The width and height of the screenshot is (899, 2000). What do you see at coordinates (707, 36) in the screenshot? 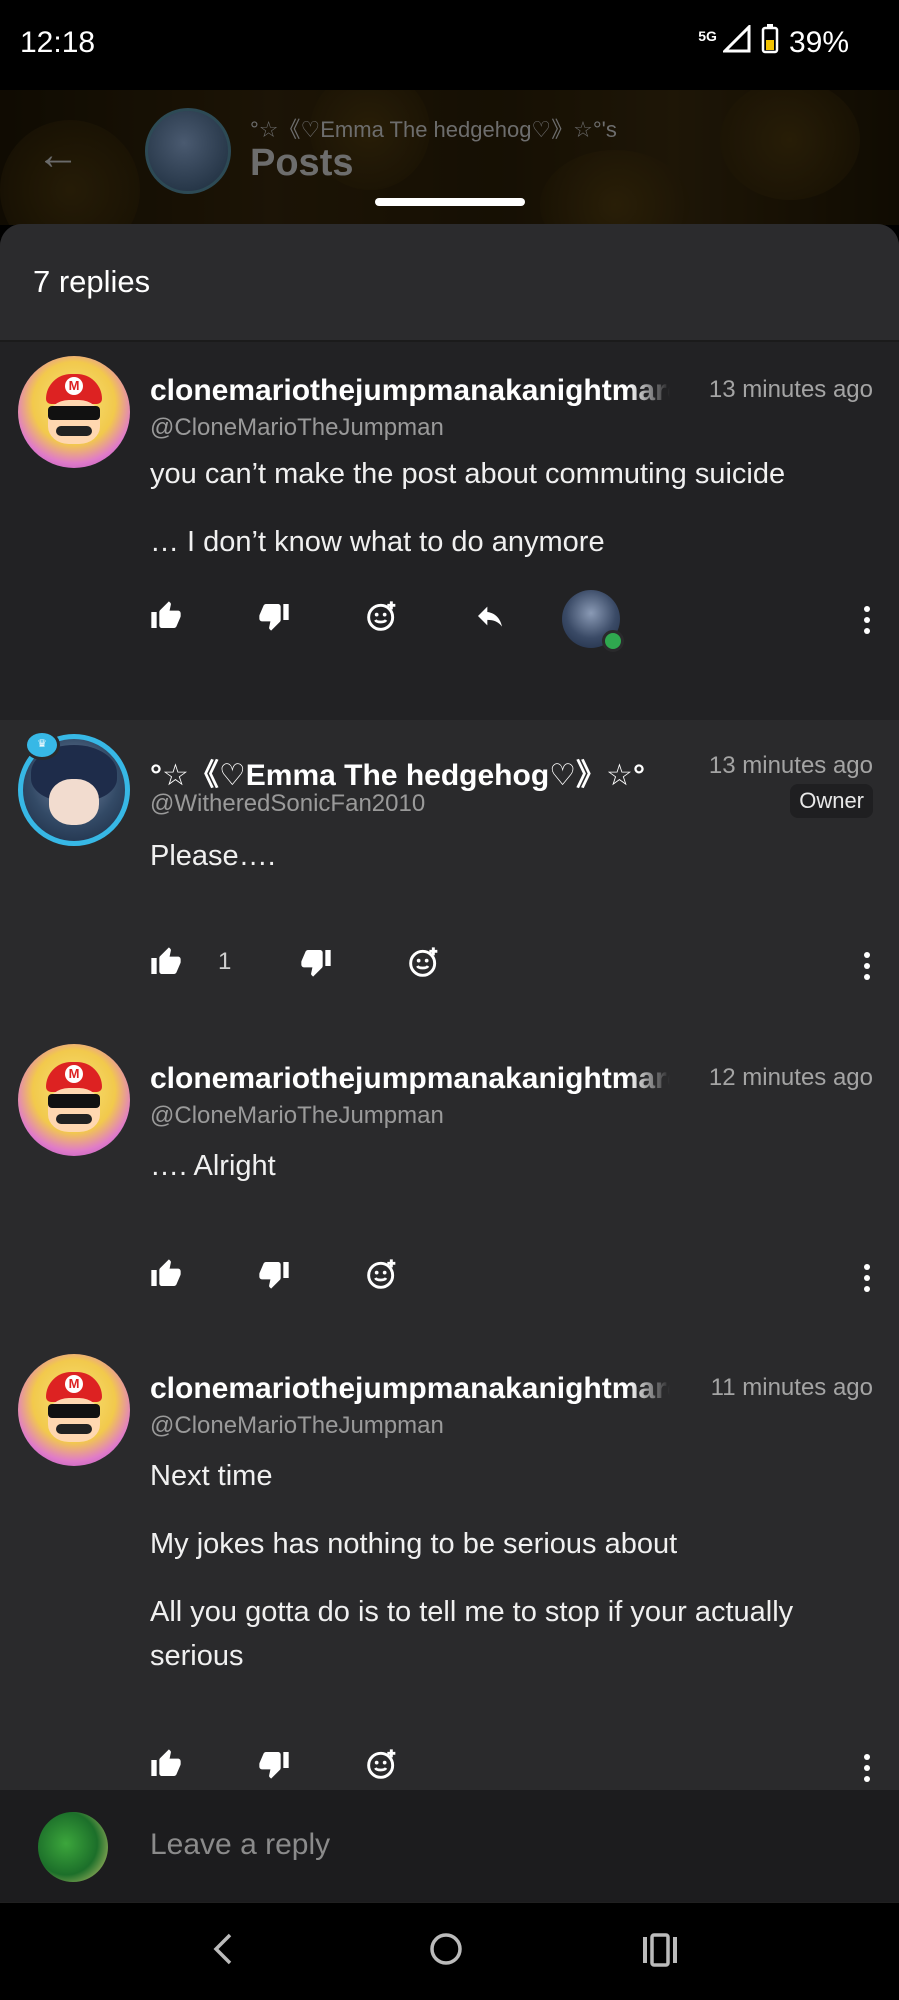
I see `network-type: 5G` at bounding box center [707, 36].